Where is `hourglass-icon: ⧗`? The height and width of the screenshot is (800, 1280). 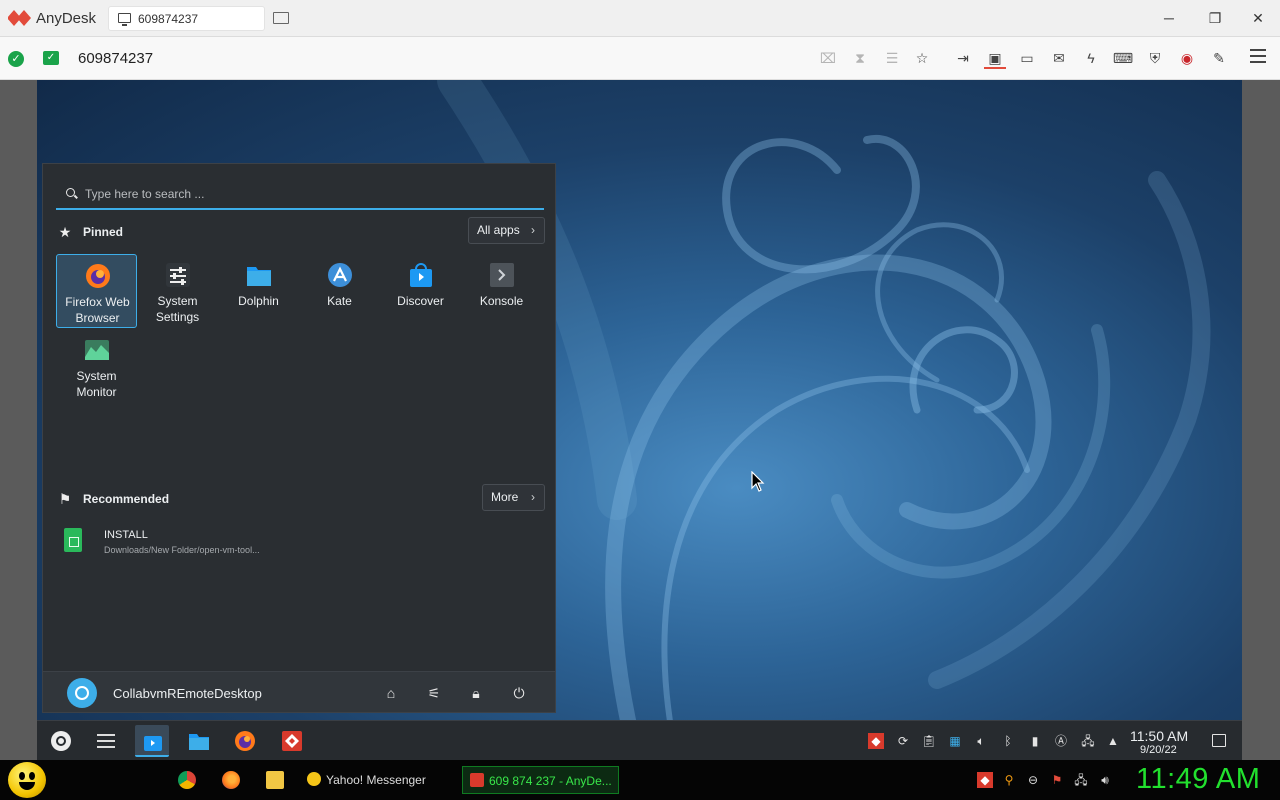
hourglass-icon: ⧗ is located at coordinates (860, 58).